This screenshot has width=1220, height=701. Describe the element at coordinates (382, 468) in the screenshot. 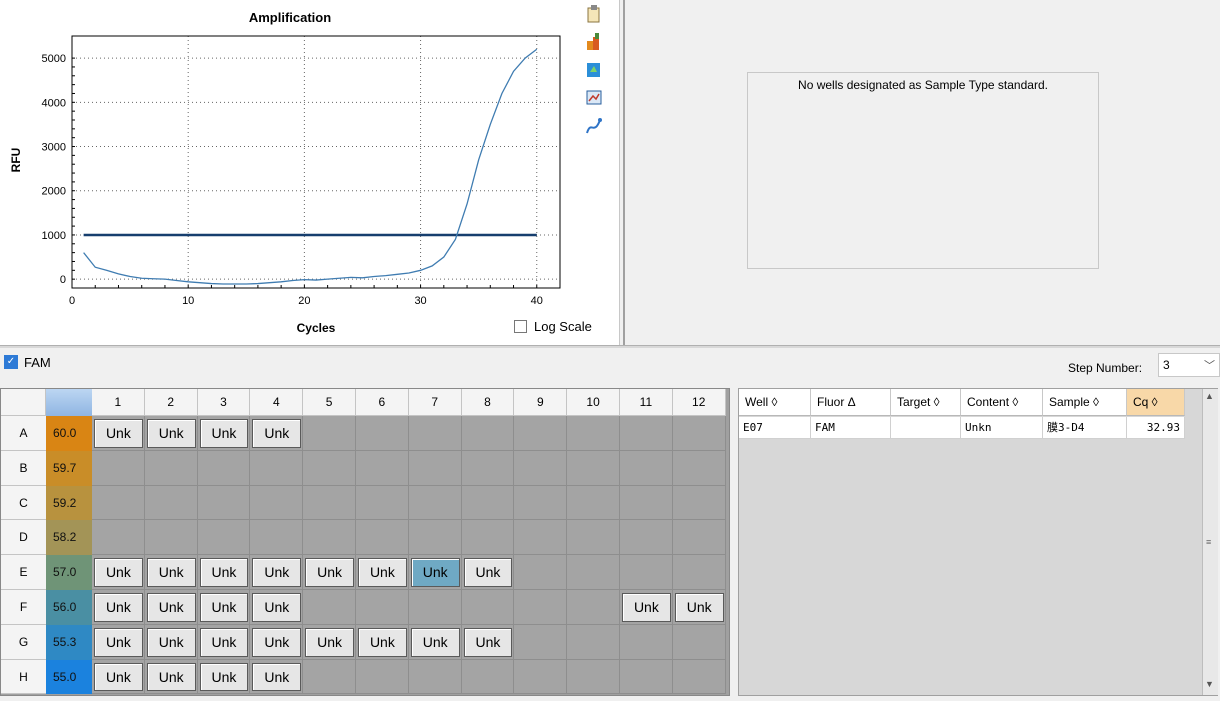

I see `well-B6` at that location.